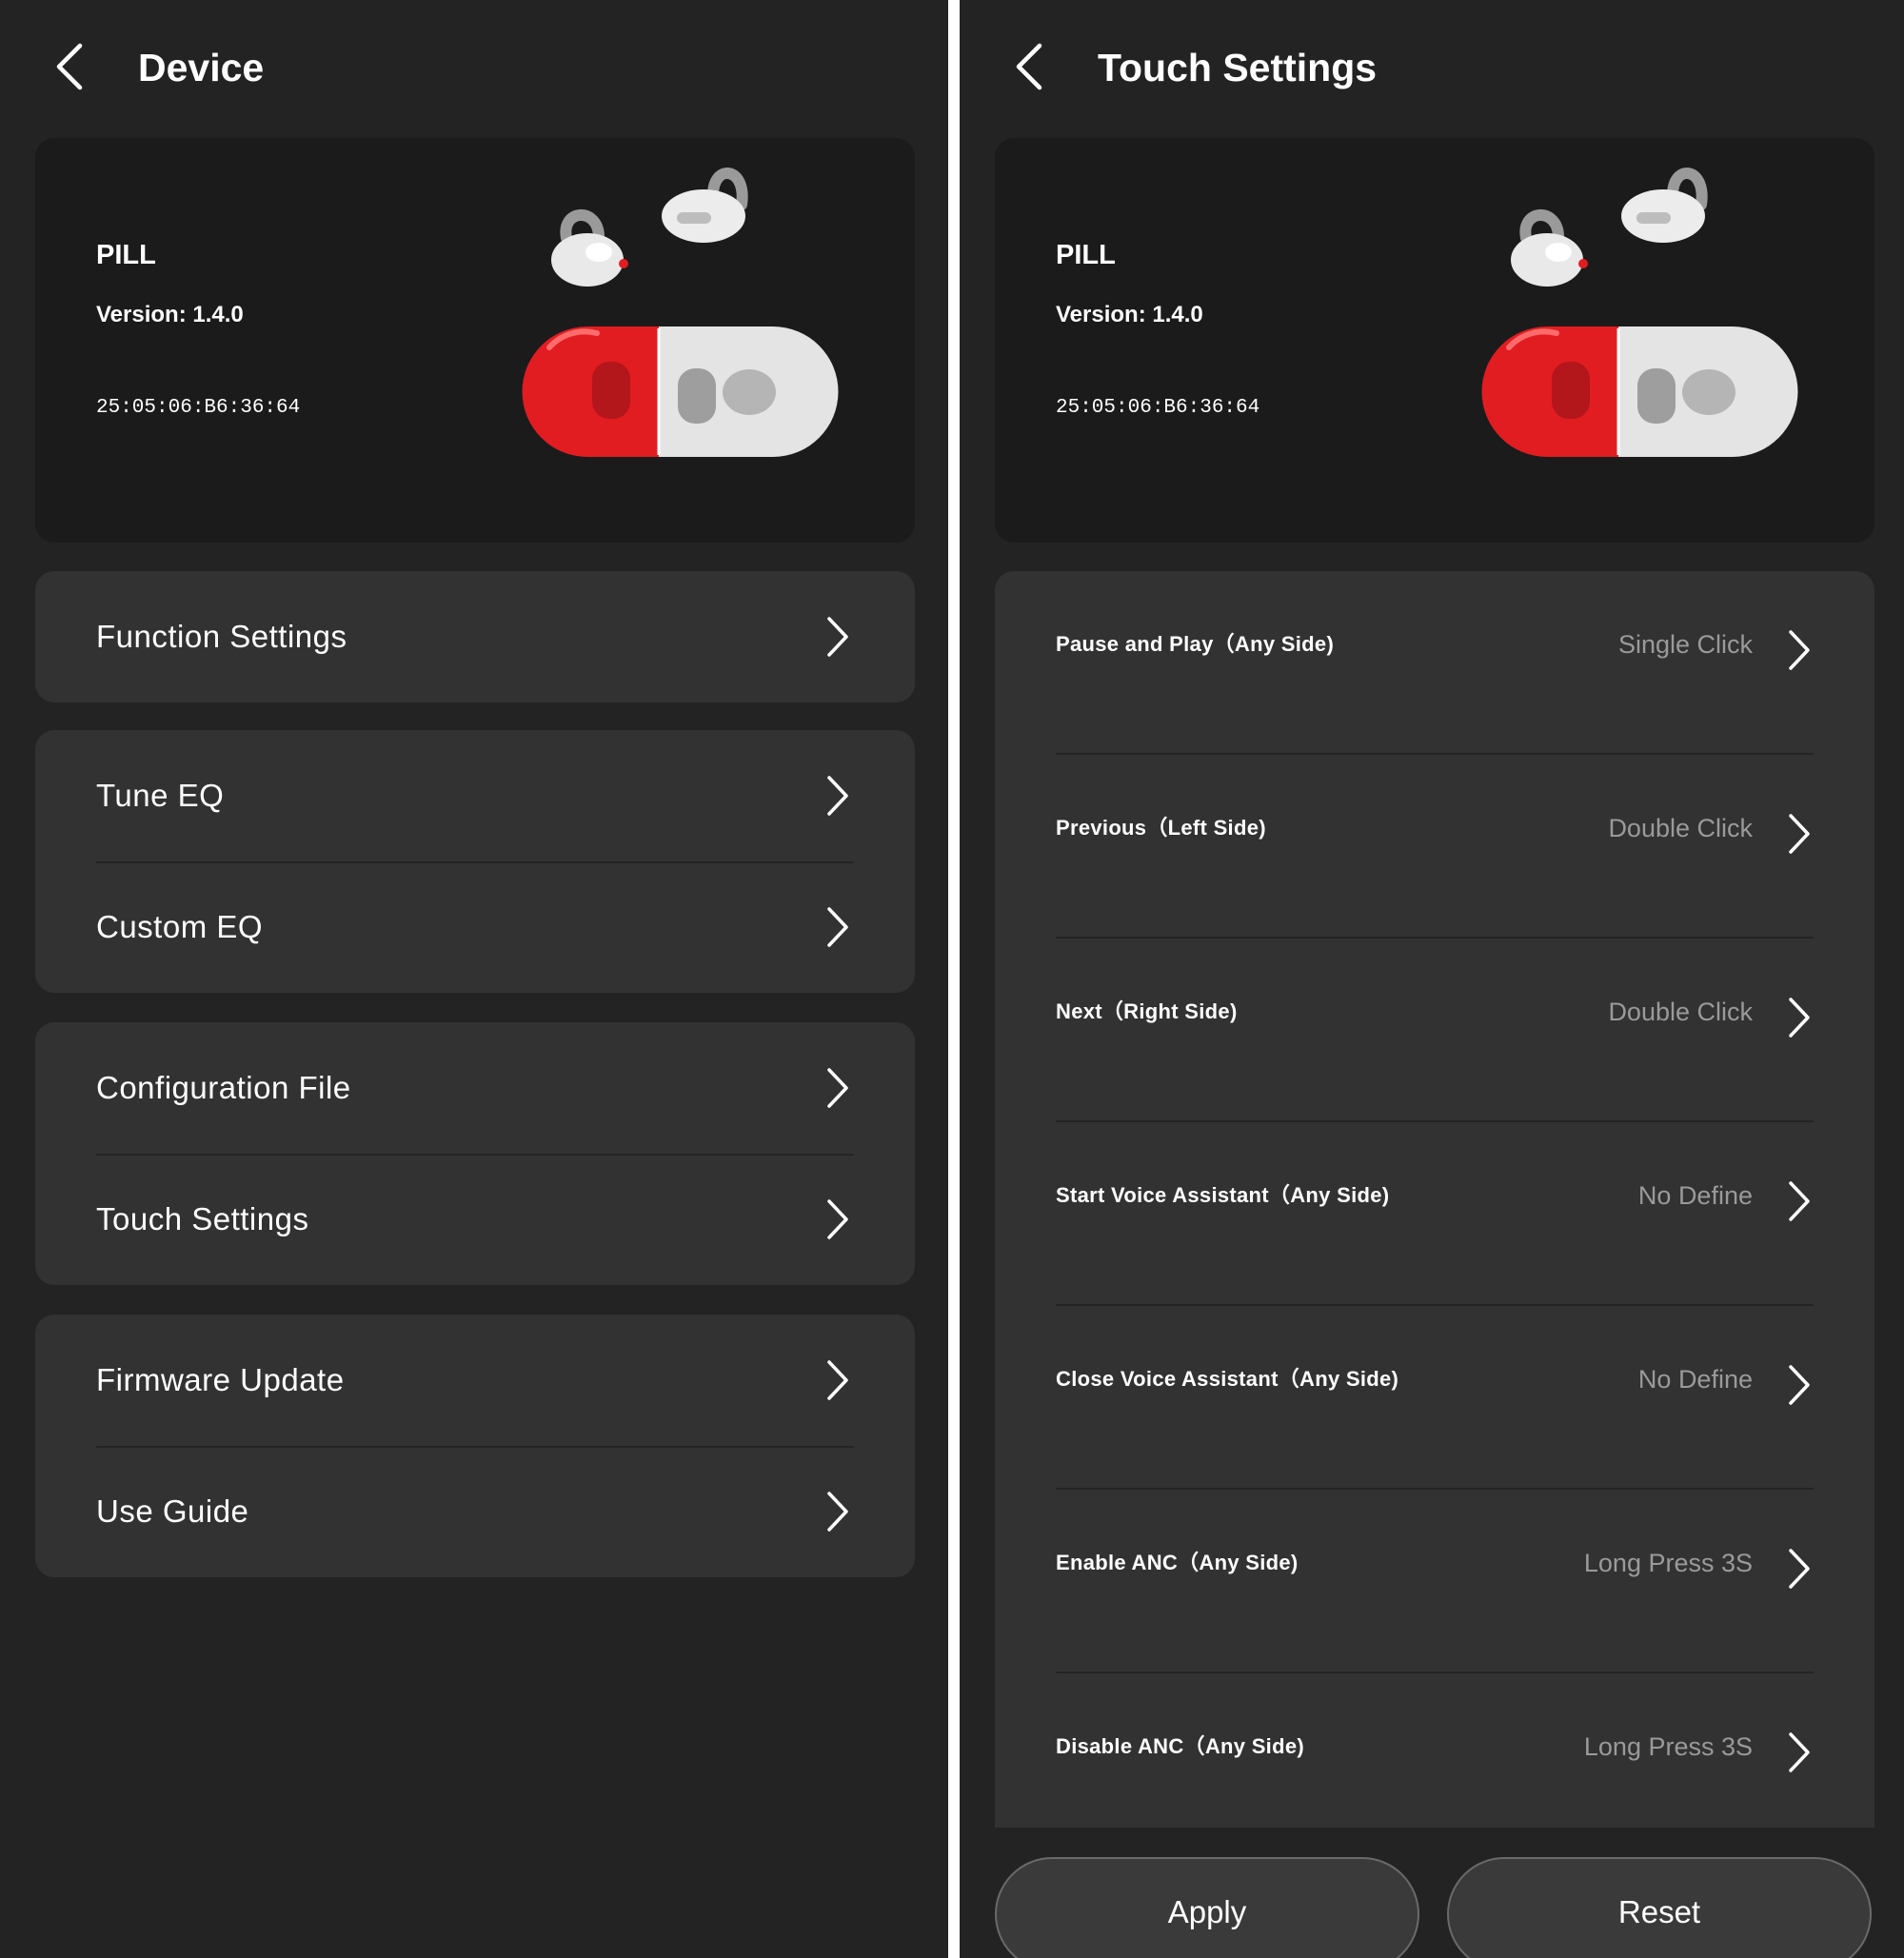  What do you see at coordinates (1434, 663) in the screenshot?
I see `touch-row-pause-play: Pause and Play（Any Side) Single Click` at bounding box center [1434, 663].